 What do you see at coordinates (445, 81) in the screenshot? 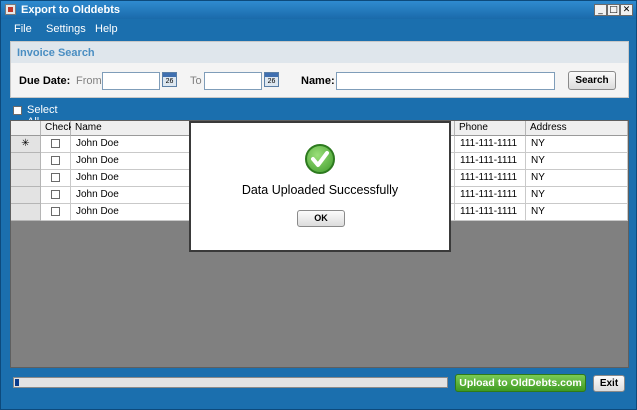
I see `name-input` at bounding box center [445, 81].